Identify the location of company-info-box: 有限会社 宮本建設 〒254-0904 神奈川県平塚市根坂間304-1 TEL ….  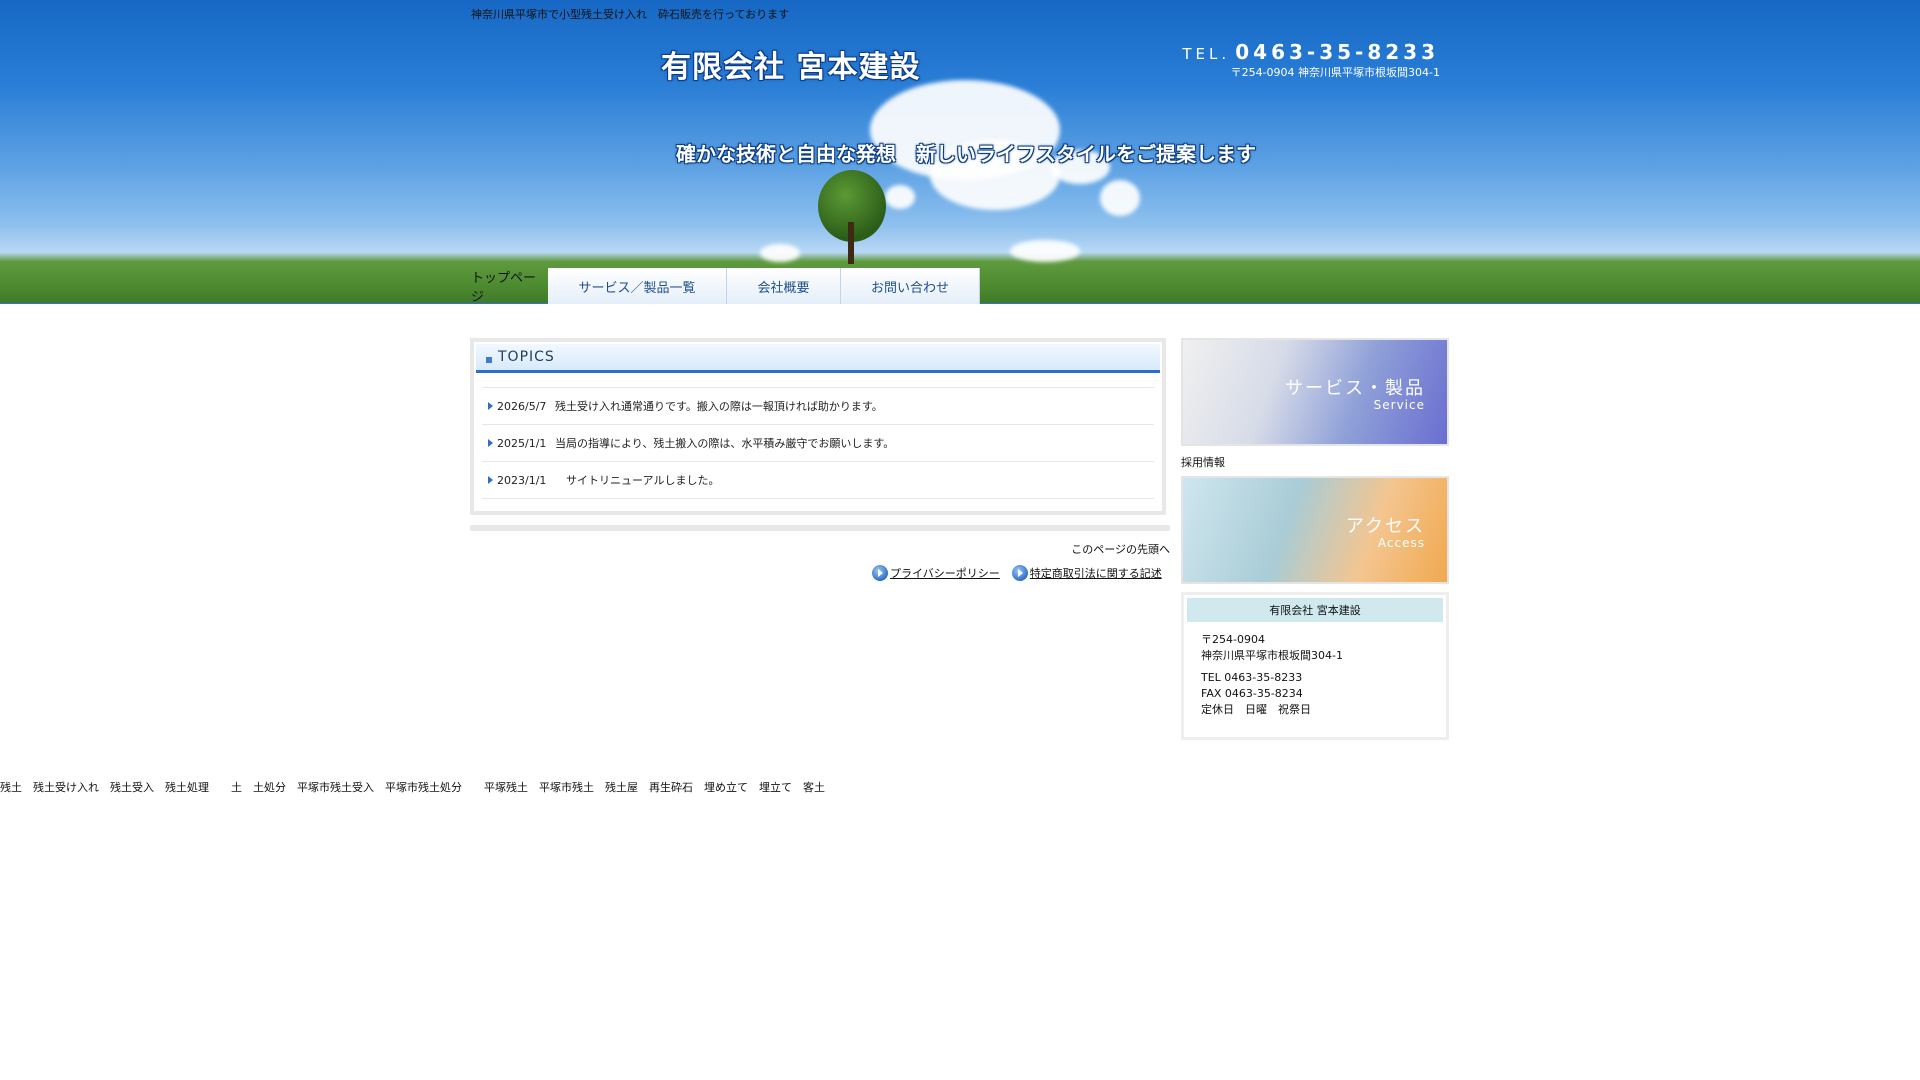
(1315, 666).